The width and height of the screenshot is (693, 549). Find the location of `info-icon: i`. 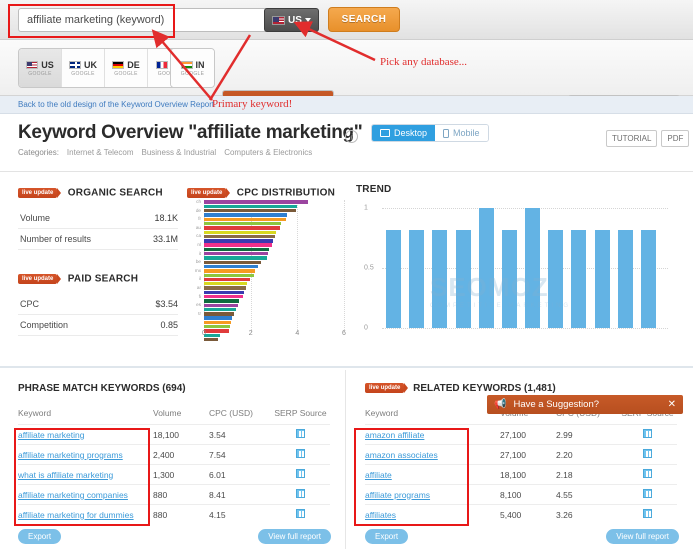

info-icon: i is located at coordinates (351, 136).